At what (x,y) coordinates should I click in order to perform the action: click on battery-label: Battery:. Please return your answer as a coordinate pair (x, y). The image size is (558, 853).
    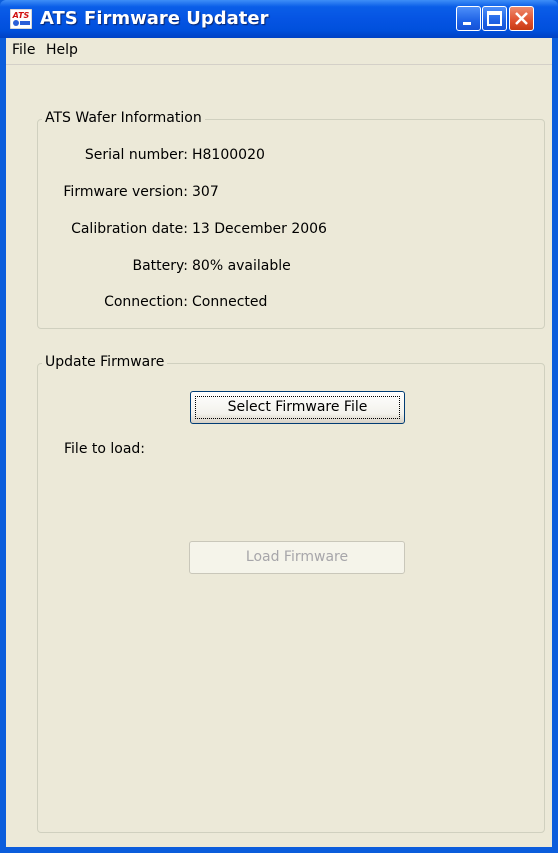
    Looking at the image, I should click on (160, 266).